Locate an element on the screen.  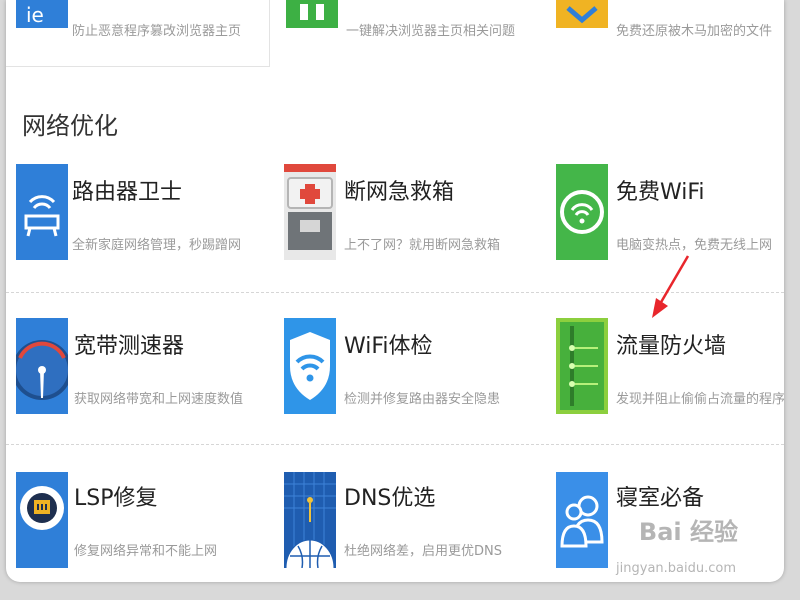
tile-homepage-protect: ie 防止恶意程序篡改浏览器主页 is located at coordinates (136, 19).